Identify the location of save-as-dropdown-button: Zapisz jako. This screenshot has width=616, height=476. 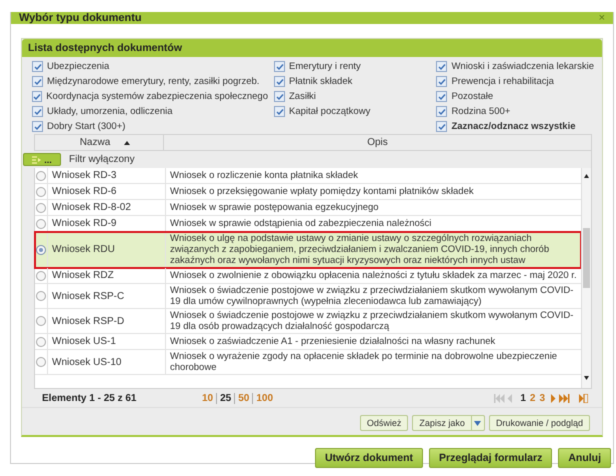
(448, 423).